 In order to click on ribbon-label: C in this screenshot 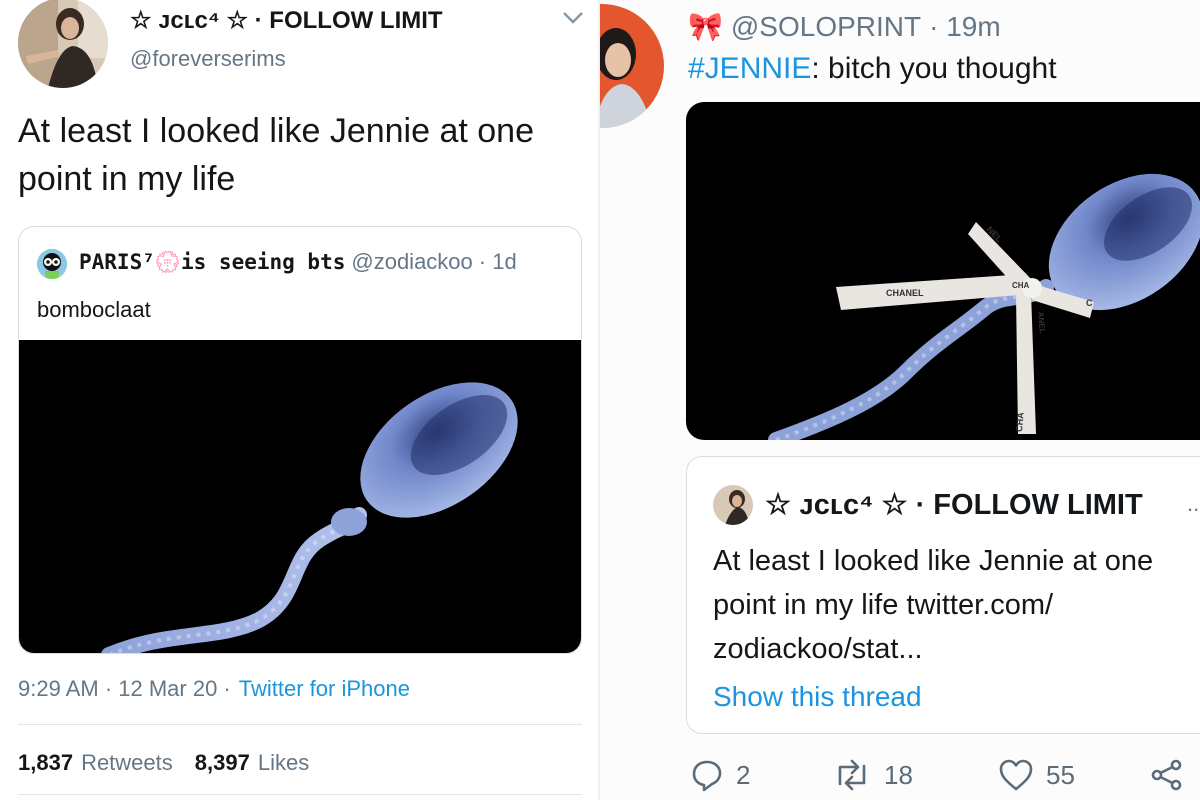, I will do `click(1089, 303)`.